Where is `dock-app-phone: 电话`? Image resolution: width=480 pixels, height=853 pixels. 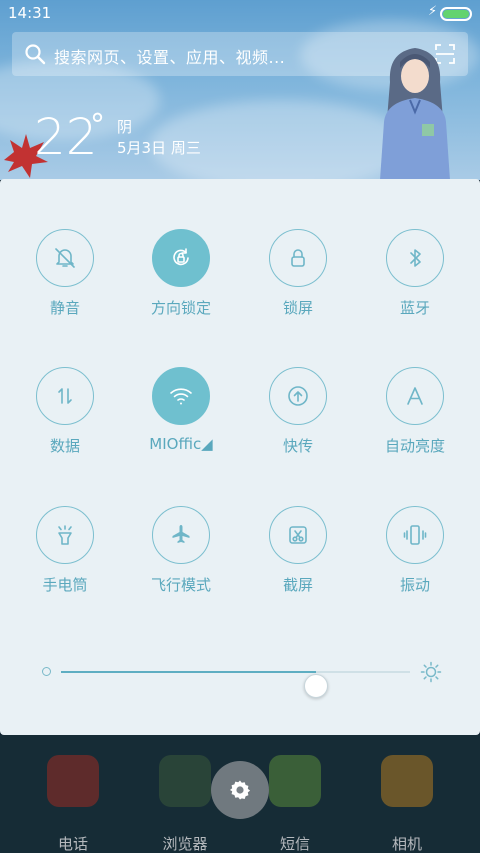
dock-app-phone: 电话 is located at coordinates (73, 801).